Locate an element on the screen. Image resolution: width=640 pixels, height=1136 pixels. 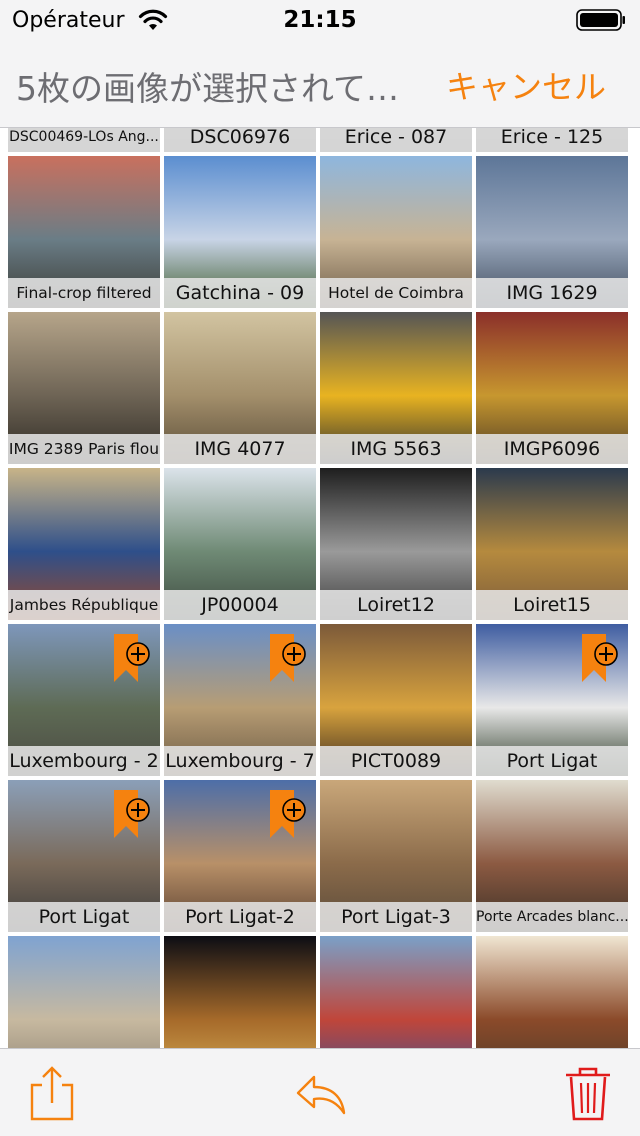
battery-icon is located at coordinates (600, 20).